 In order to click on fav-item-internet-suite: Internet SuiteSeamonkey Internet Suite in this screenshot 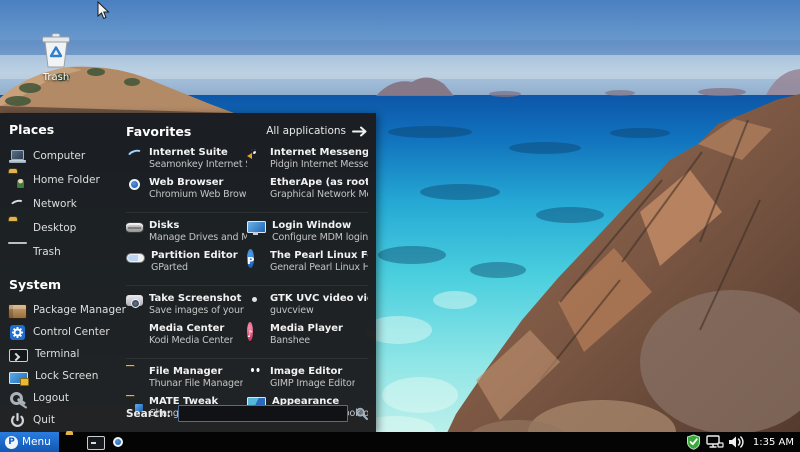, I will do `click(186, 161)`.